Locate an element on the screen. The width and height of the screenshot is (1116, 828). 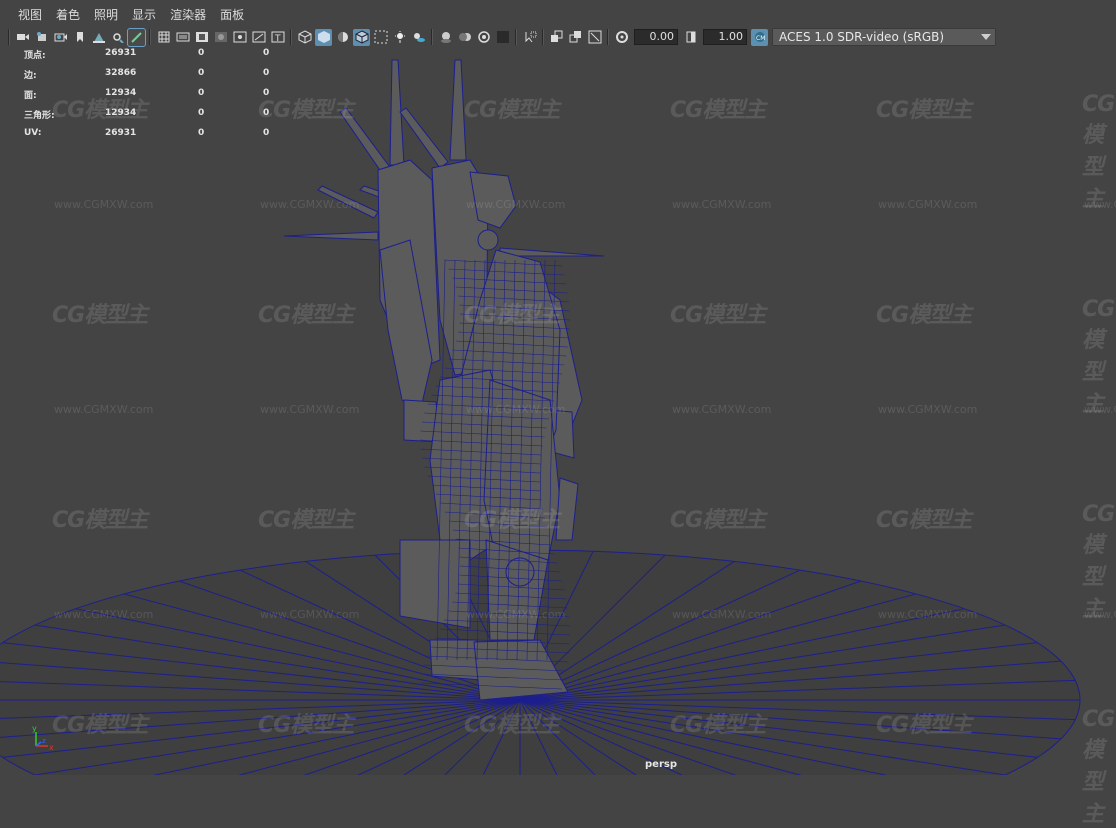
menu-lighting: 照明 is located at coordinates (106, 13).